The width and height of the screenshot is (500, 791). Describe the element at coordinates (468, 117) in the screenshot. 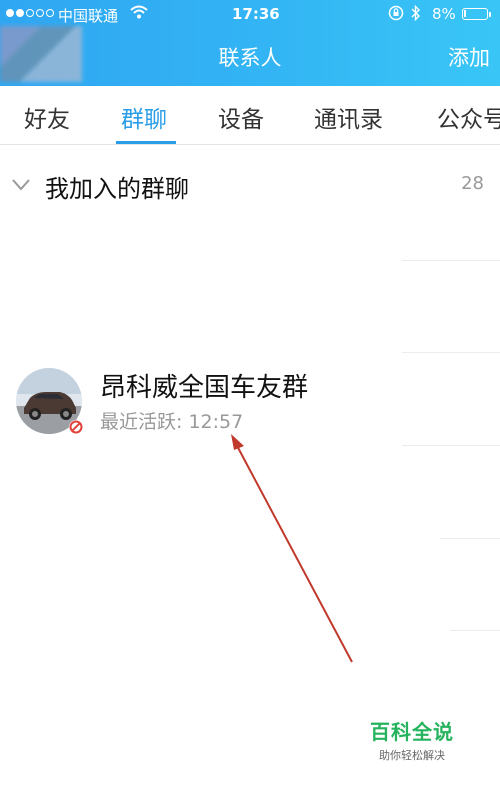

I see `tab-official-accounts: 公众号` at that location.